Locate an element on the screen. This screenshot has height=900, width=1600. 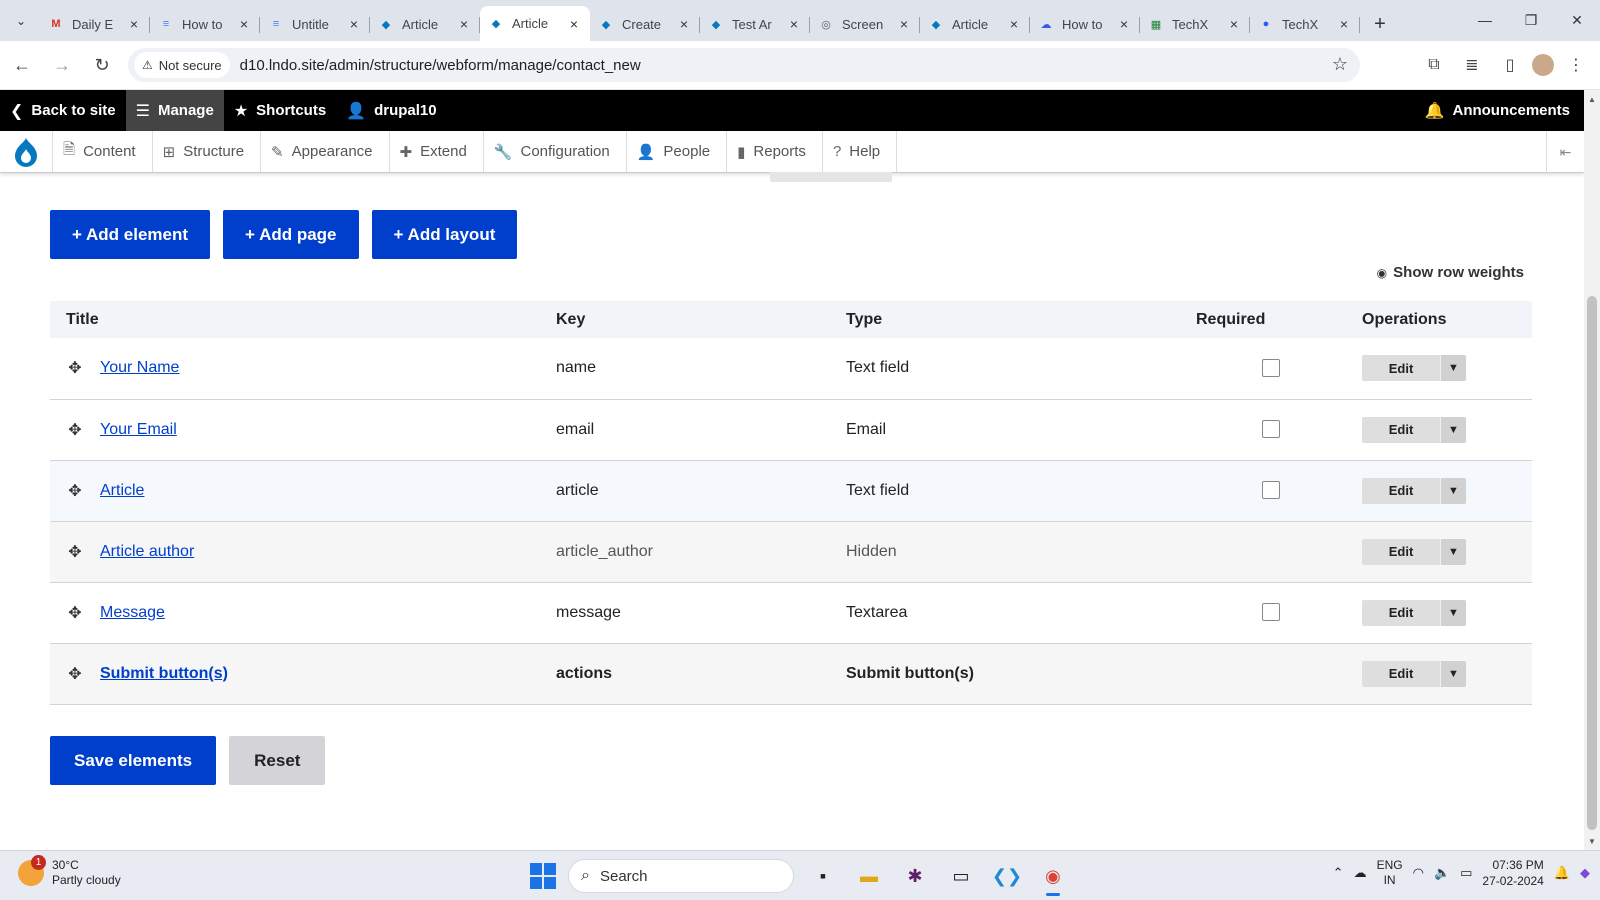
side-panel-icon: ▯ is located at coordinates (1510, 65).